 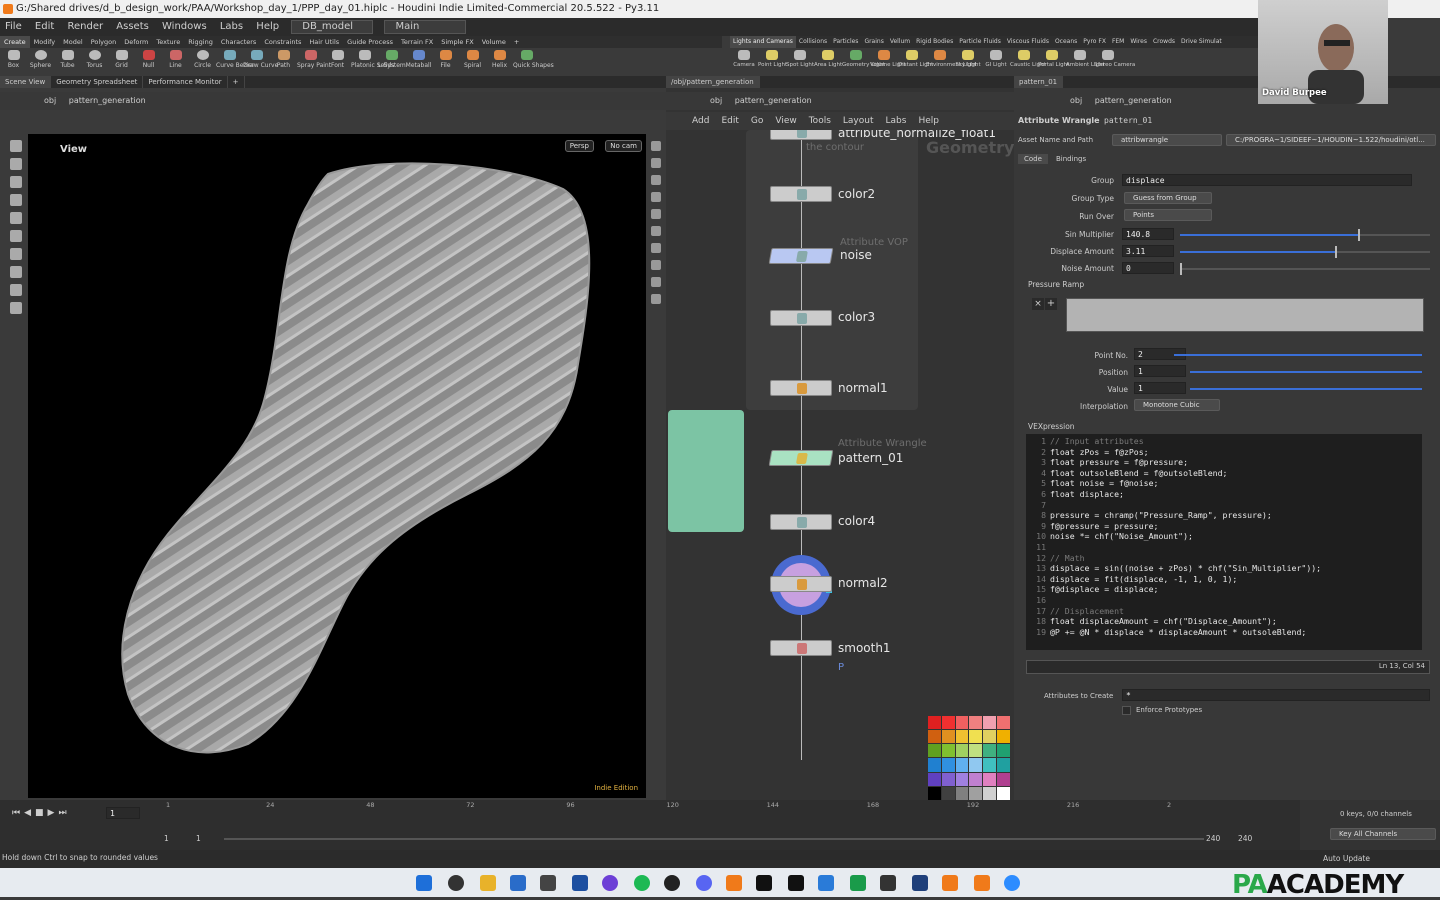 I want to click on box-tool: Box, so click(x=13, y=58).